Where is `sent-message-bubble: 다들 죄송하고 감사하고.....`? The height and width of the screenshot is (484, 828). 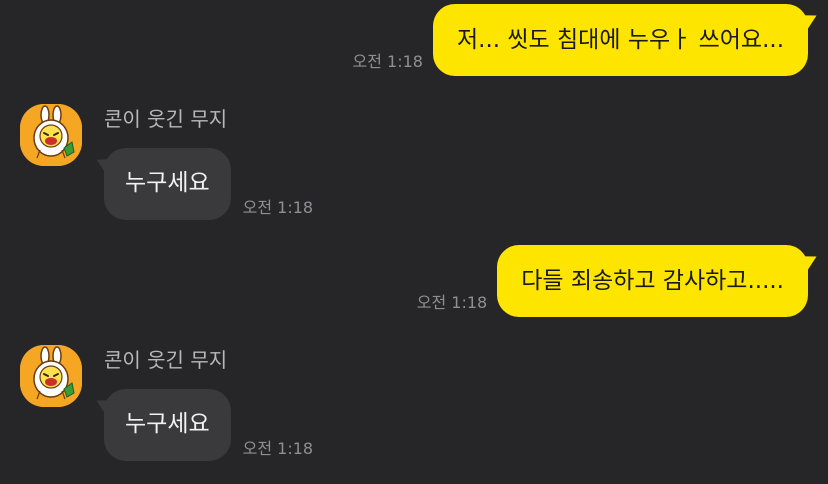 sent-message-bubble: 다들 죄송하고 감사하고..... is located at coordinates (652, 281).